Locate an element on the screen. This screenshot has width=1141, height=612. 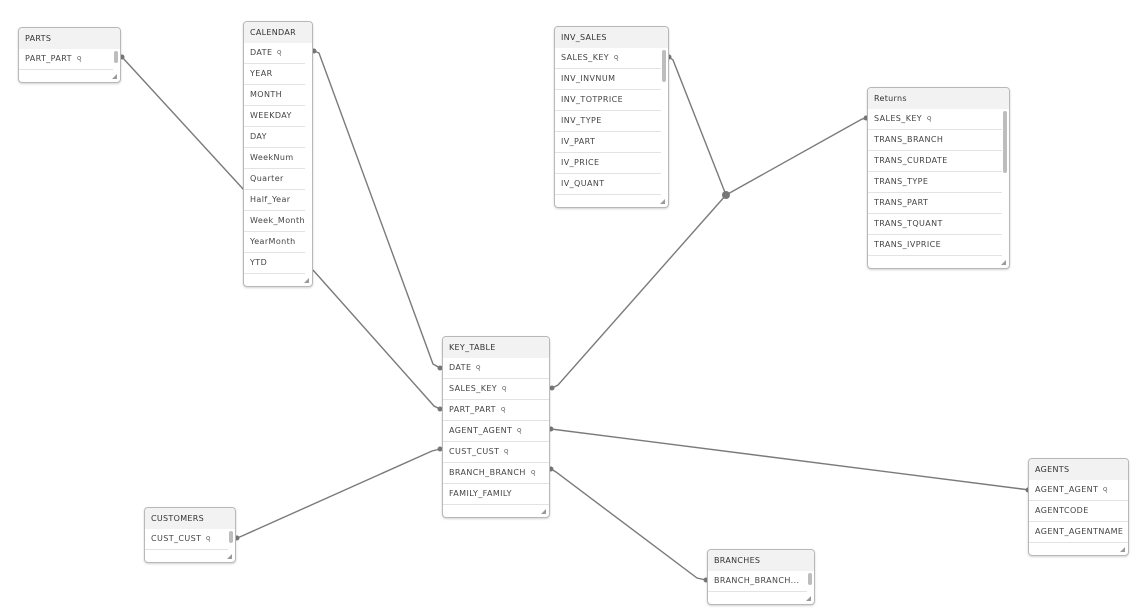
field-iv-price: IV_PRICE is located at coordinates (608, 163).